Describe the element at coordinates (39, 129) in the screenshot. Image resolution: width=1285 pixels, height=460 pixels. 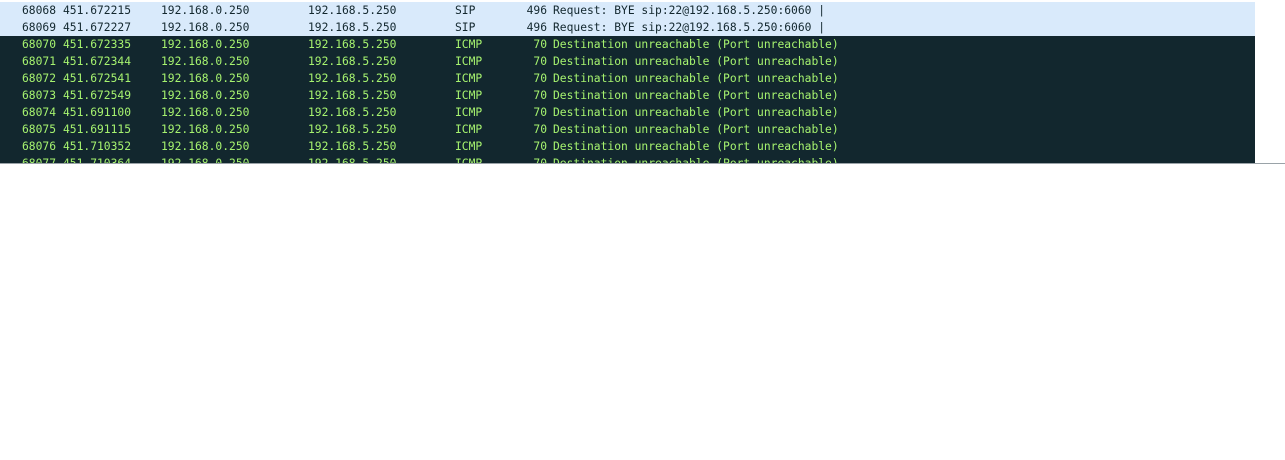
I see `packet-number: 68075` at that location.